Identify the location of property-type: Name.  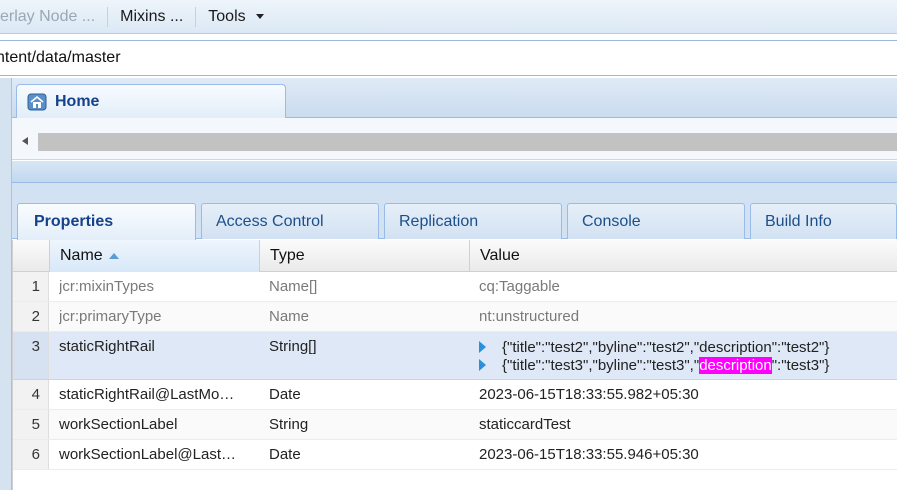
(289, 316).